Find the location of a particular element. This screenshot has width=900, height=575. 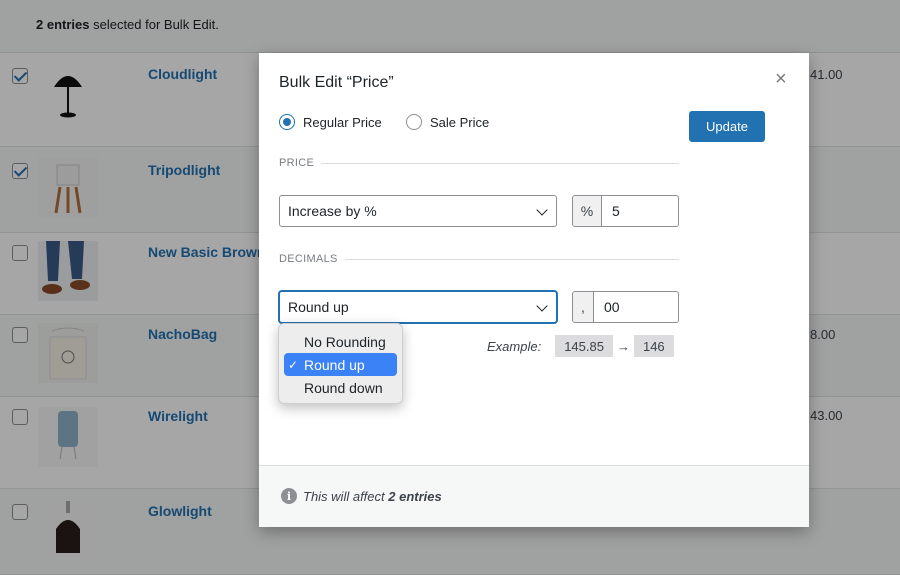

modal-title: Bulk Edit “Price” is located at coordinates (336, 82).